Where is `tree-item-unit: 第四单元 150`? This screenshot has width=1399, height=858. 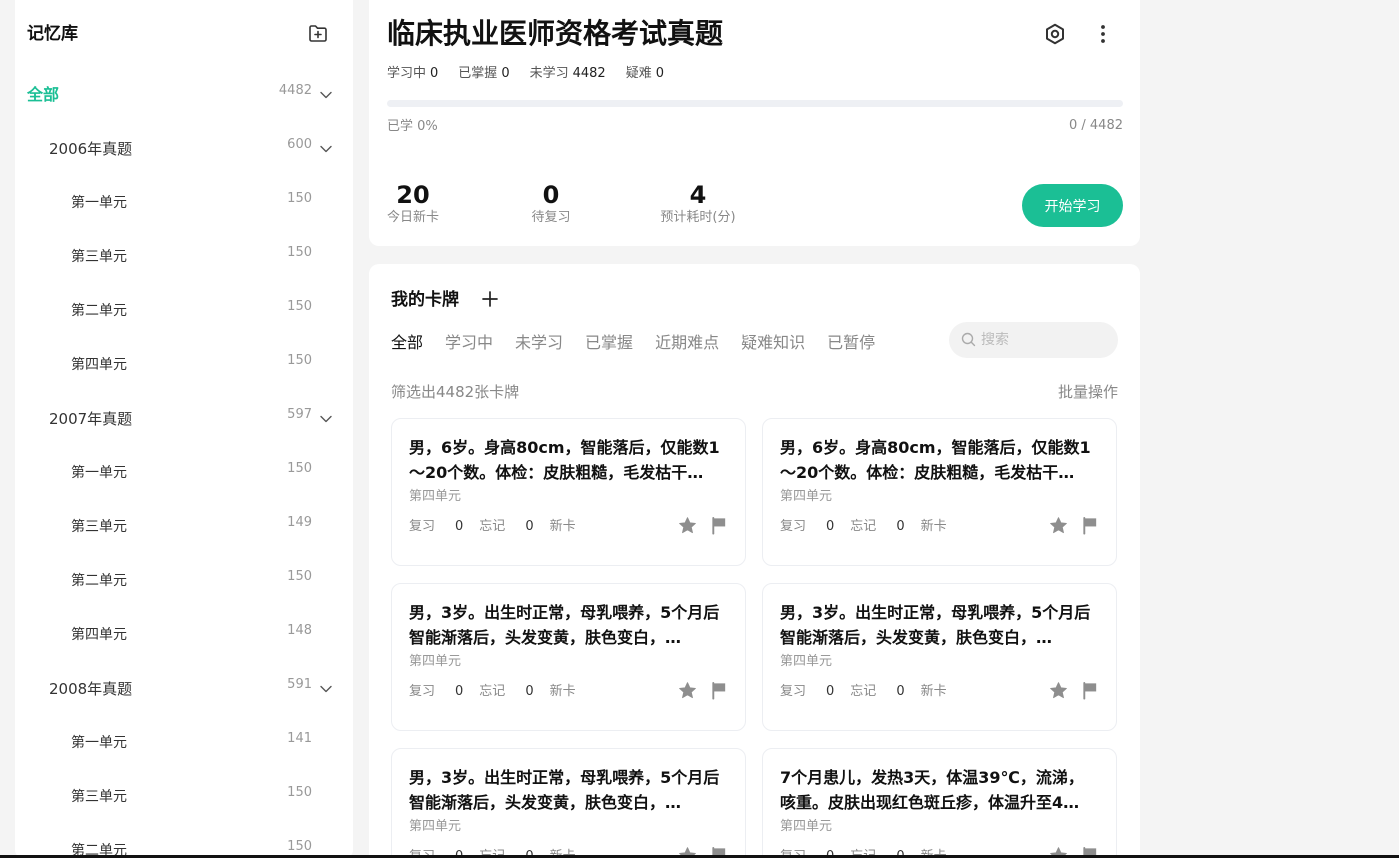 tree-item-unit: 第四单元 150 is located at coordinates (184, 365).